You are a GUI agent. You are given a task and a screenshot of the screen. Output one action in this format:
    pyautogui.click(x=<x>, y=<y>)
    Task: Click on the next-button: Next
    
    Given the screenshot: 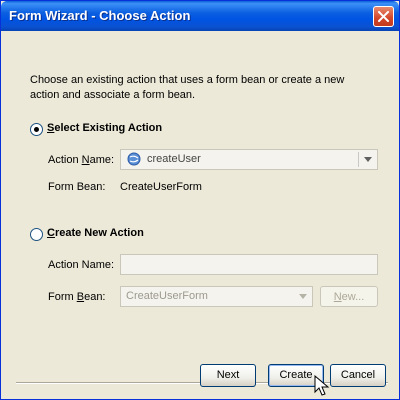 What is the action you would take?
    pyautogui.click(x=228, y=375)
    